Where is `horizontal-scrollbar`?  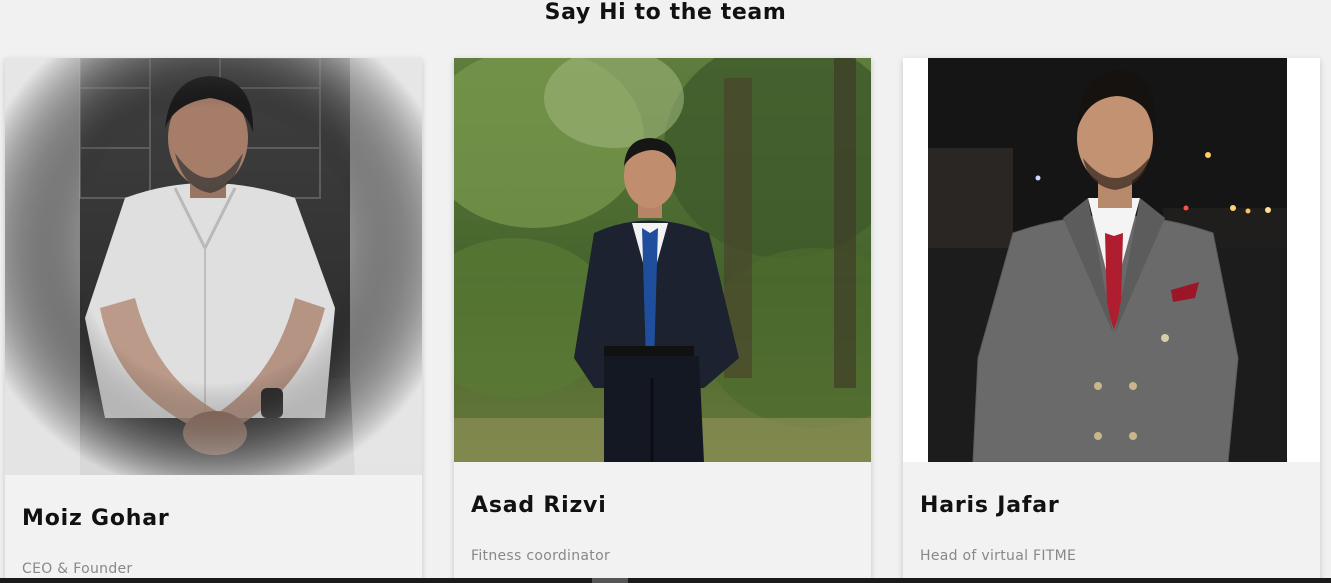
horizontal-scrollbar is located at coordinates (665, 580).